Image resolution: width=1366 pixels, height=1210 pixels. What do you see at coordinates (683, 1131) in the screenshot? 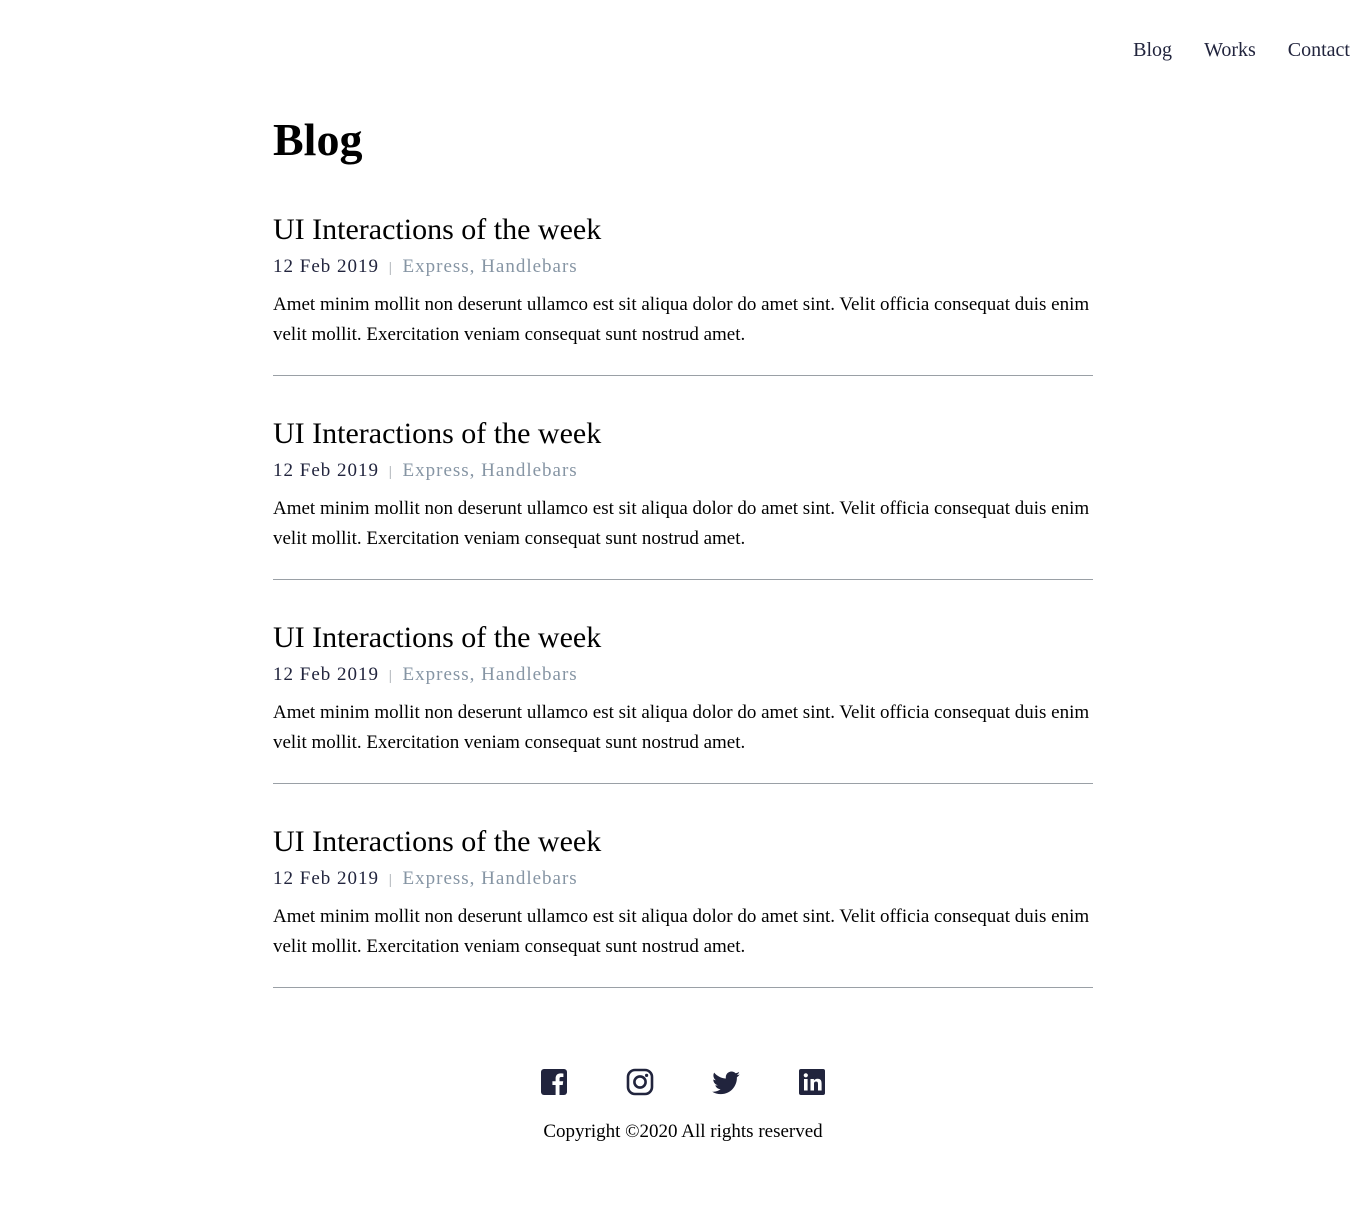
I see `copyright-text: Copyright ©2020 All rights reserved` at bounding box center [683, 1131].